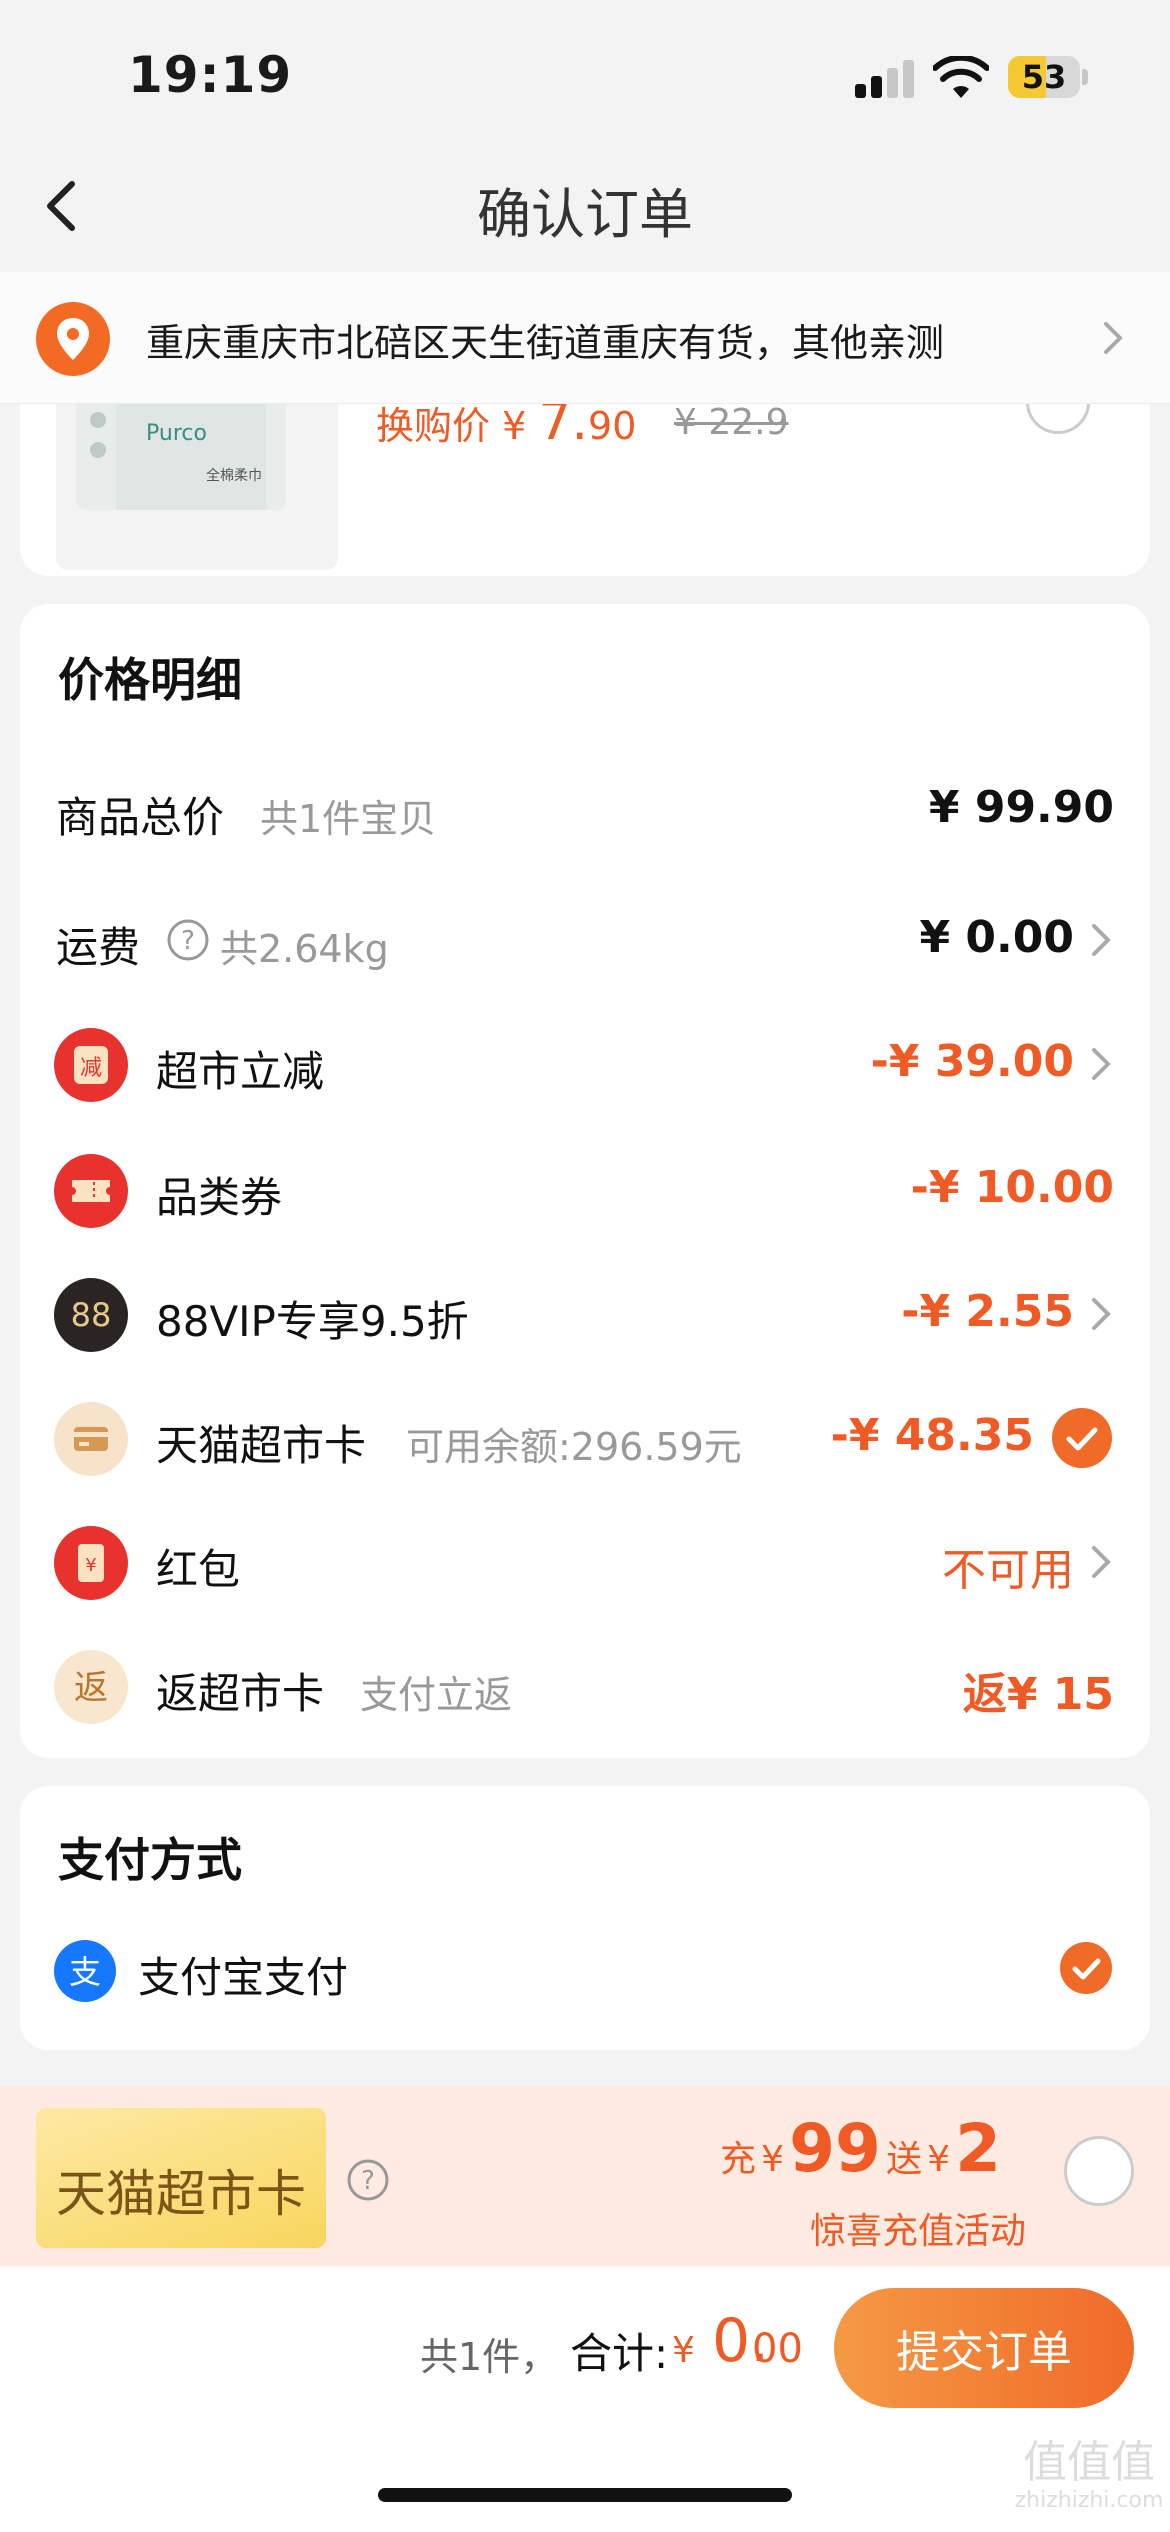  Describe the element at coordinates (835, 2148) in the screenshot. I see `promo-charge-amount: 99` at that location.